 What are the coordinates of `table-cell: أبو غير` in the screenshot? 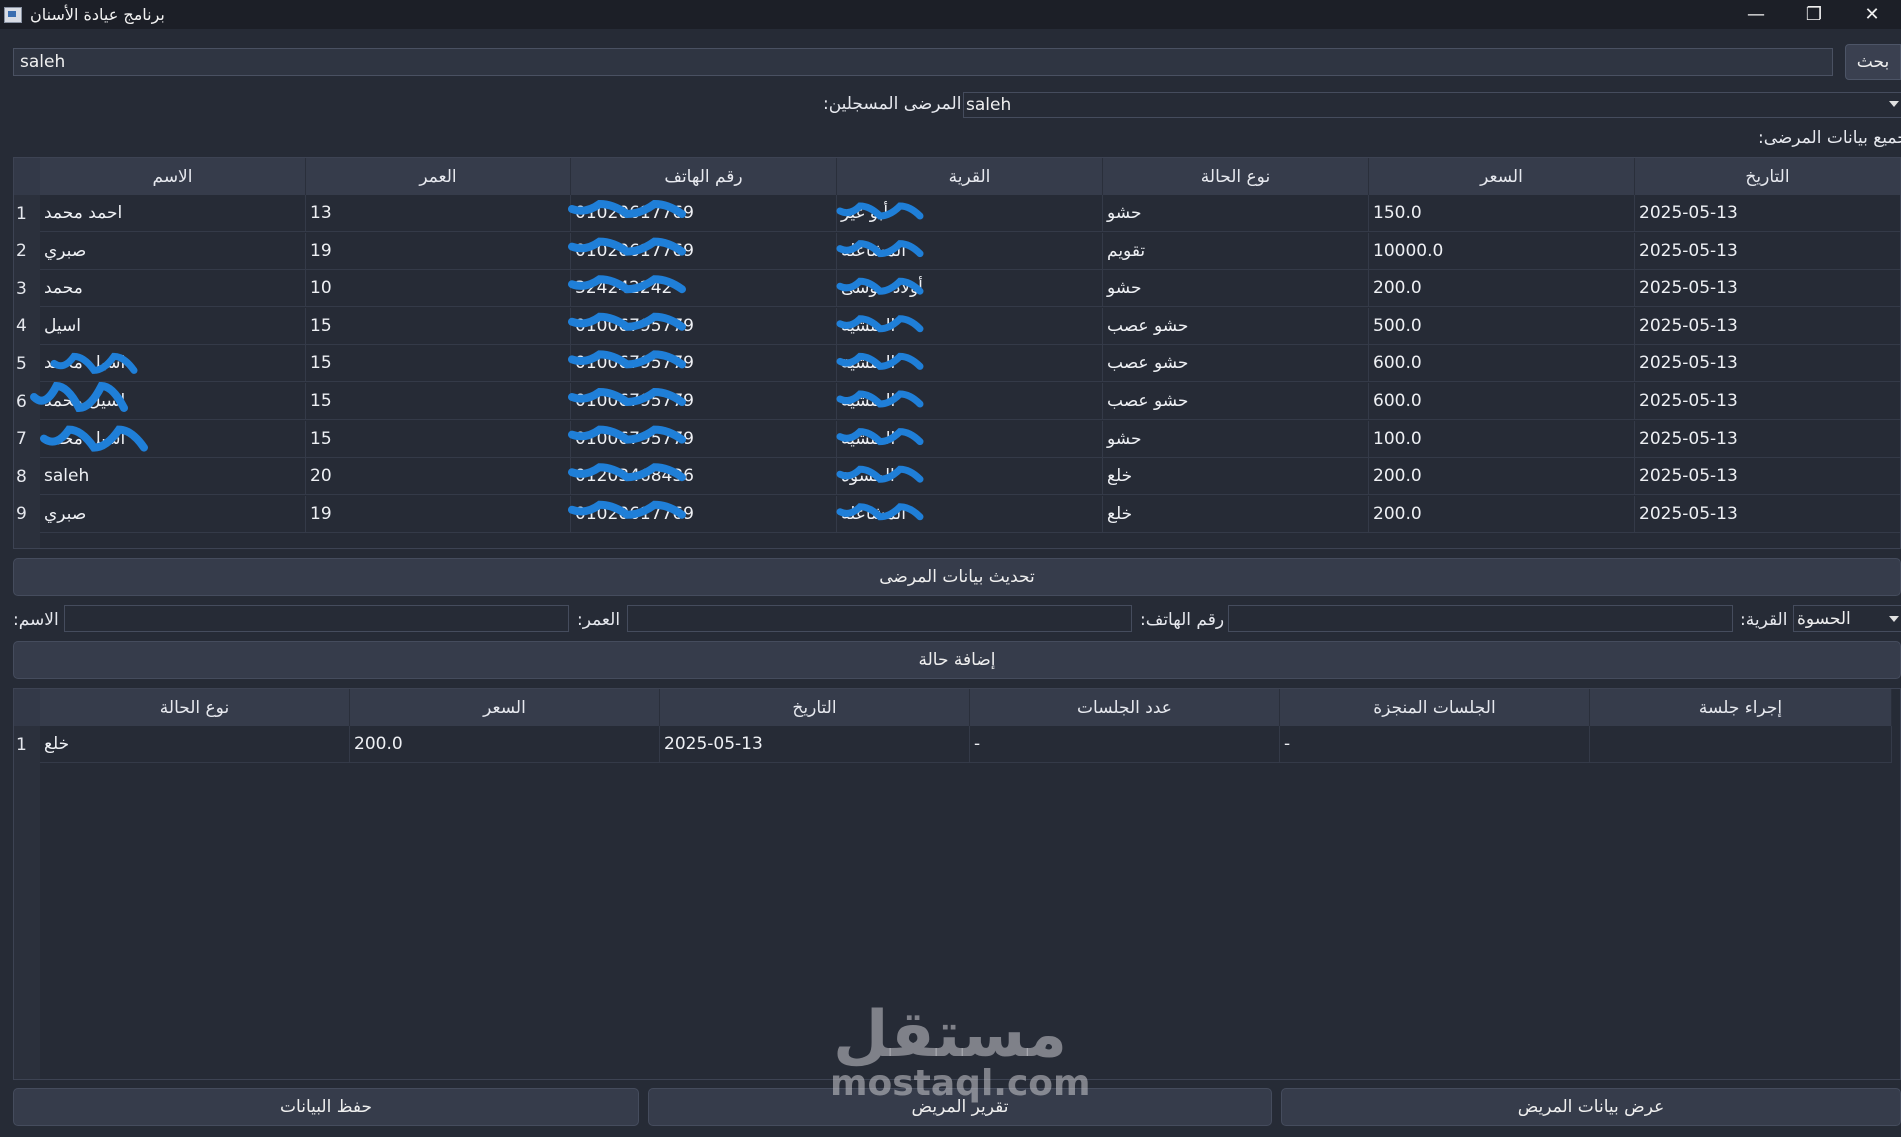 It's located at (970, 213).